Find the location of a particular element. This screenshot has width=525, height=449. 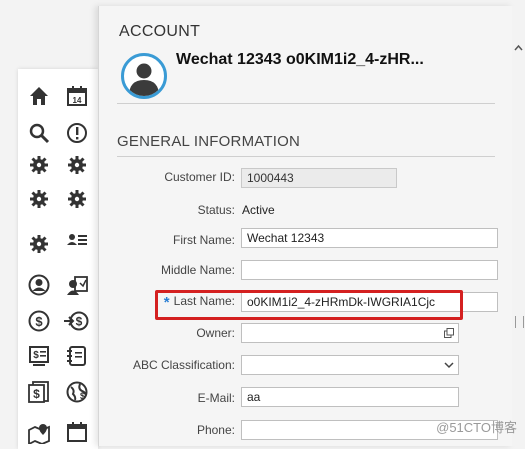

middle-name-label: Middle Name: is located at coordinates (197, 270).